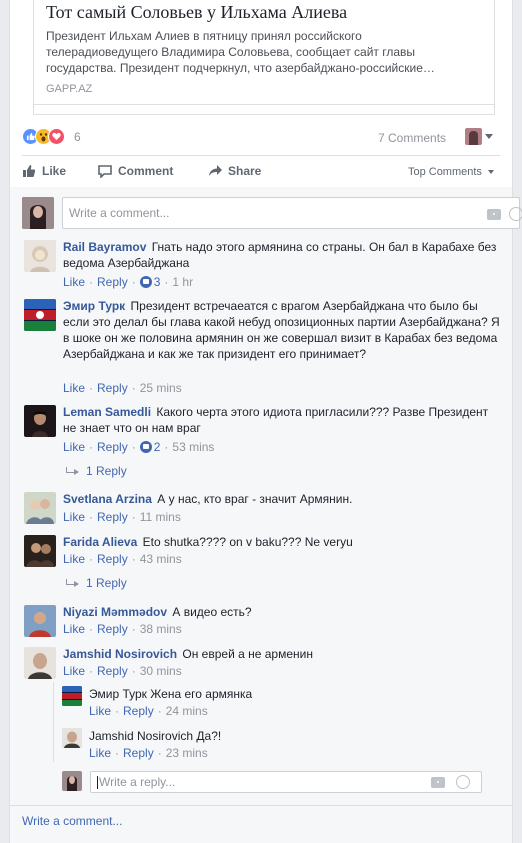 The height and width of the screenshot is (843, 522). I want to click on love-reaction-icon, so click(56, 136).